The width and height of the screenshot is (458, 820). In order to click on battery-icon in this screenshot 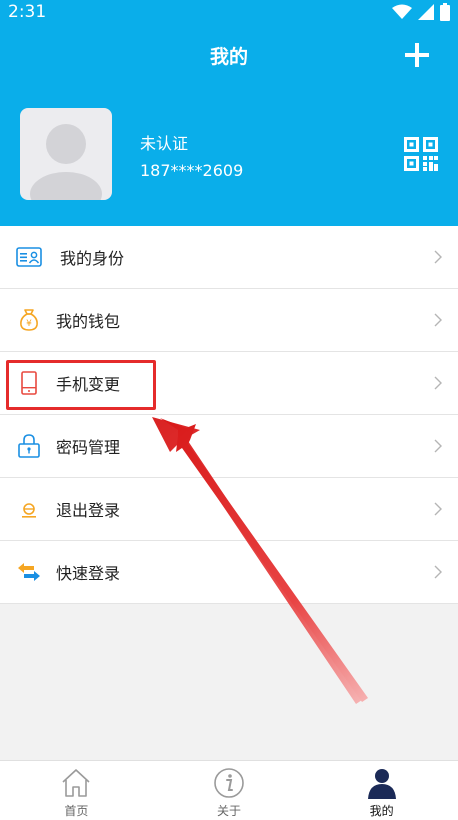, I will do `click(445, 12)`.